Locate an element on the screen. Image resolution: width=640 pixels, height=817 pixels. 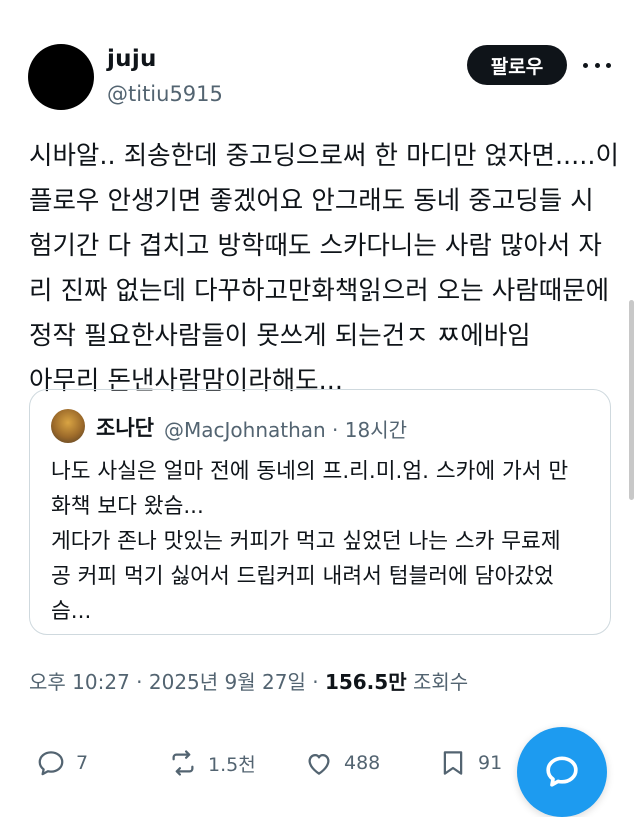
tweet-meta: 오후 10:27 · 2025년 9월 27일 · 156.5만 조회수 is located at coordinates (248, 680).